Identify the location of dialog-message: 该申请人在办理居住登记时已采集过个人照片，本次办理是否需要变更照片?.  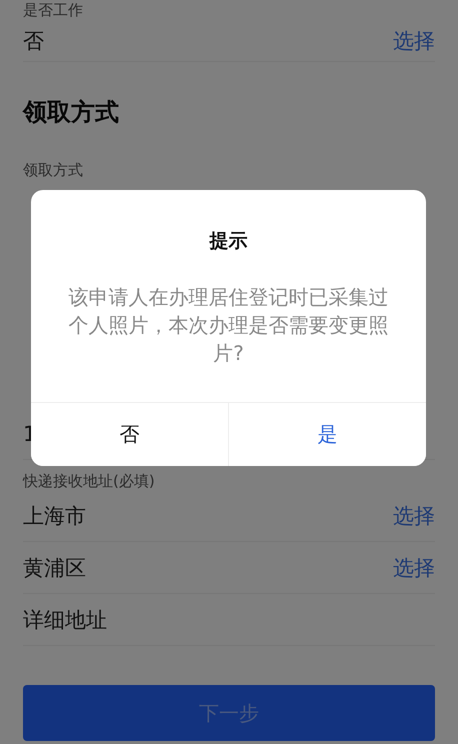
(229, 325).